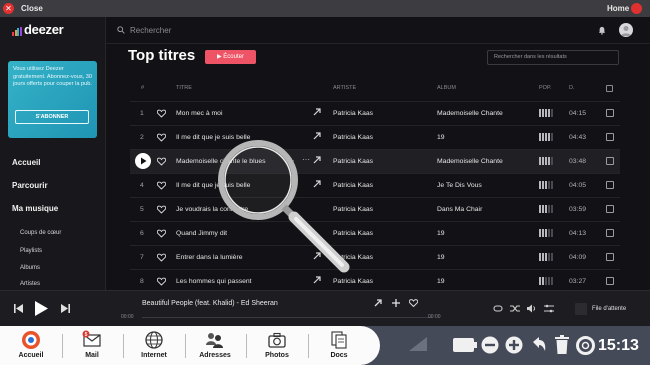 This screenshot has height=365, width=650. Describe the element at coordinates (31, 251) in the screenshot. I see `nav-playlists: Playlists` at that location.